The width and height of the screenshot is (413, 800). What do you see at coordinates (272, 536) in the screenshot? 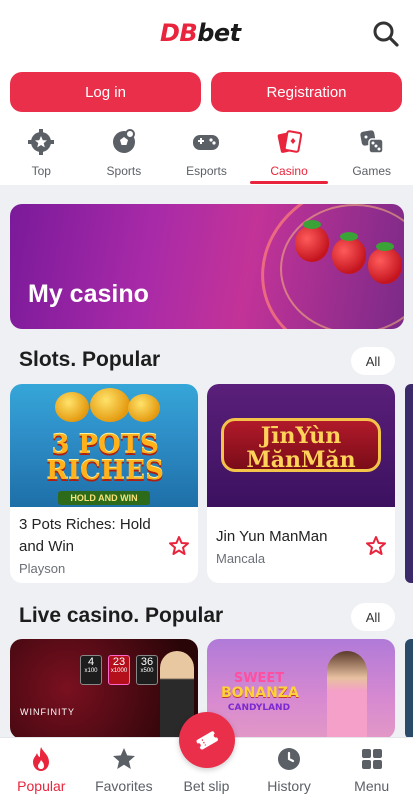
I see `game-name: Jin Yun ManMan` at bounding box center [272, 536].